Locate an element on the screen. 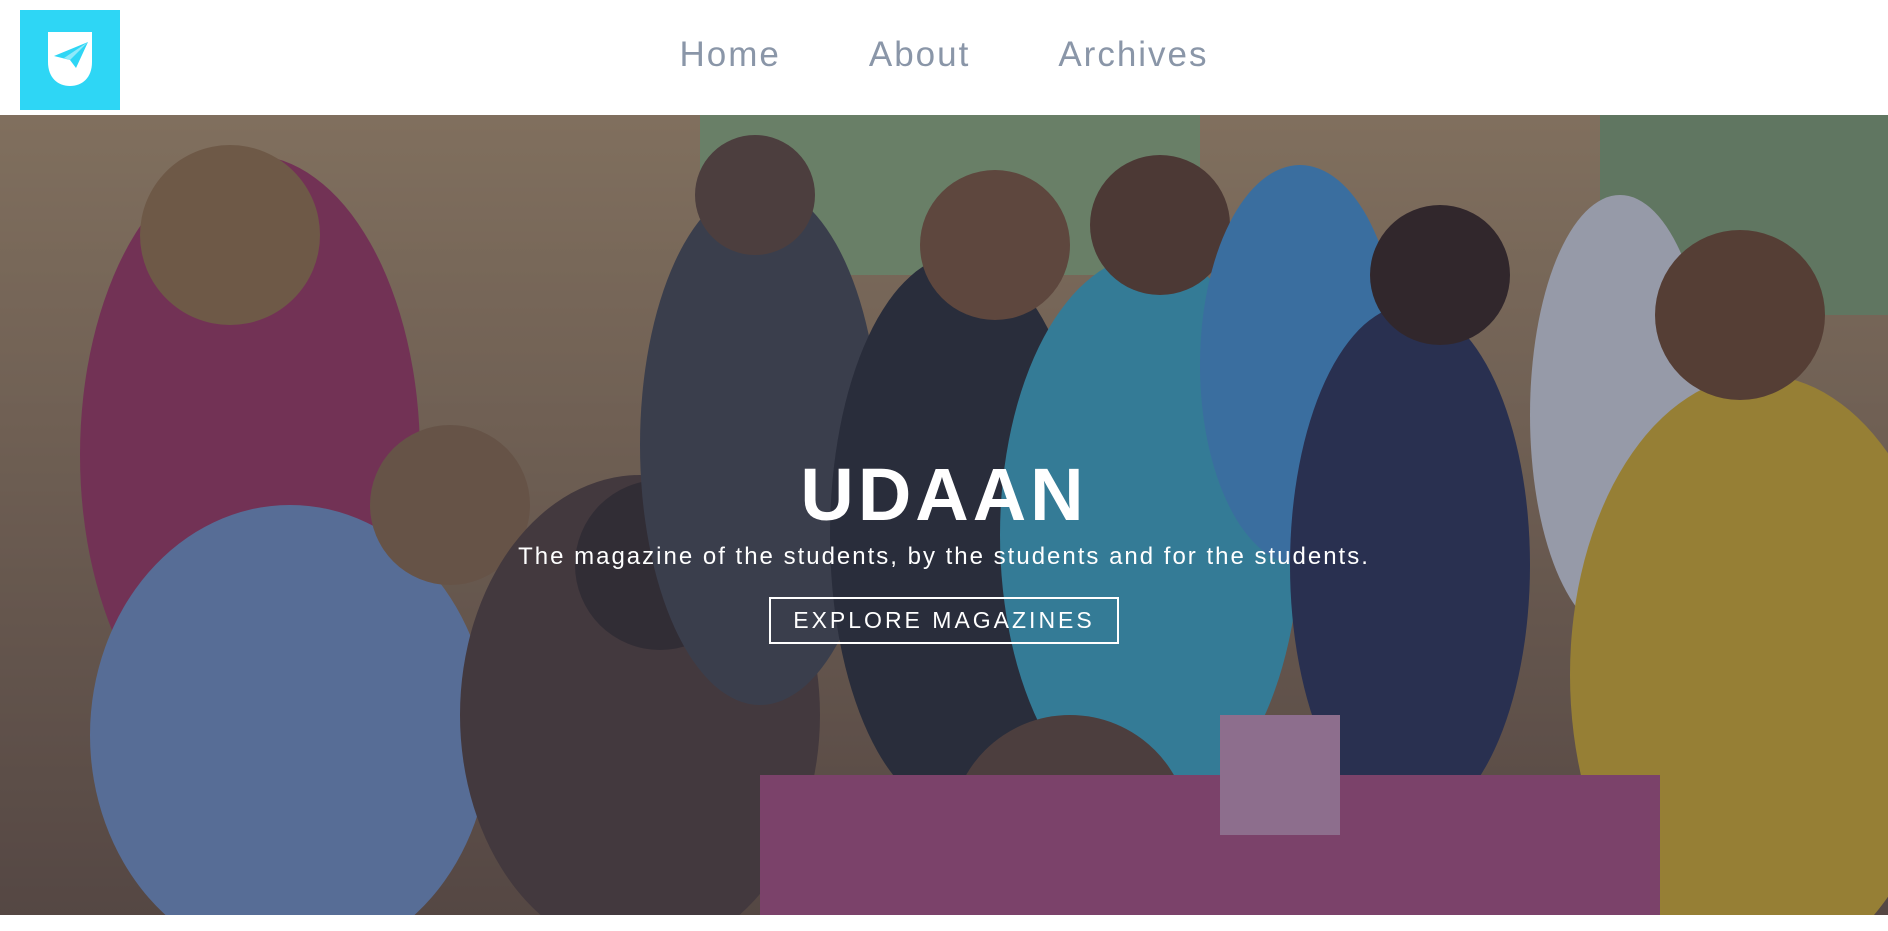 The height and width of the screenshot is (931, 1888). site-header: Home About Archives is located at coordinates (944, 57).